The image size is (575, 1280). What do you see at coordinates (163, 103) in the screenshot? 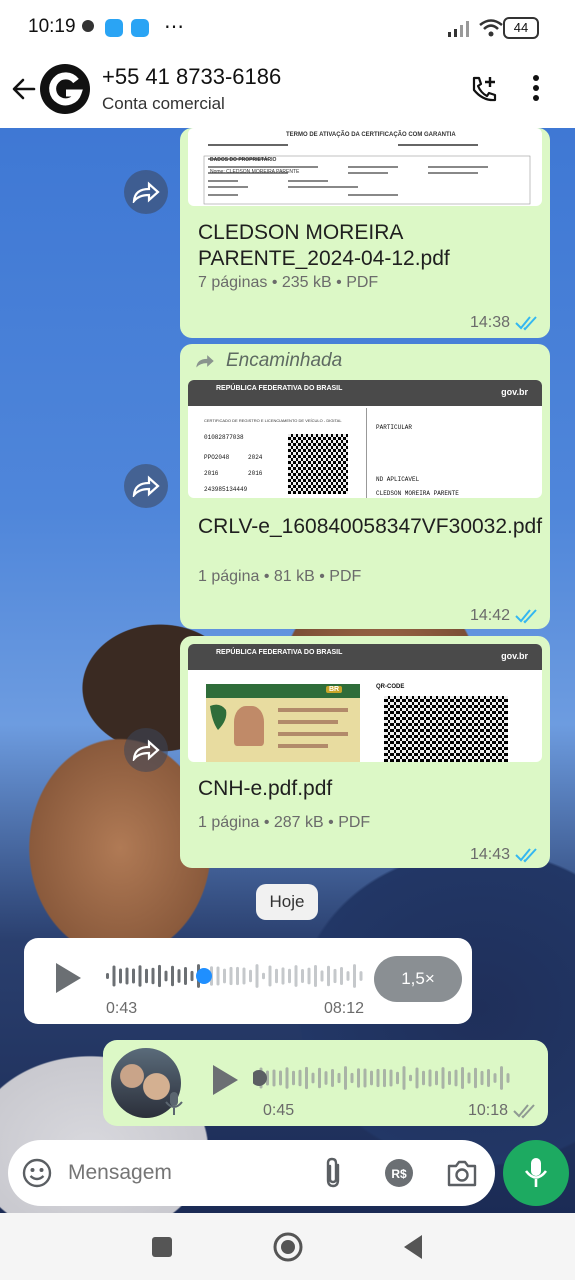
I see `contact-subtitle: Conta comercial` at bounding box center [163, 103].